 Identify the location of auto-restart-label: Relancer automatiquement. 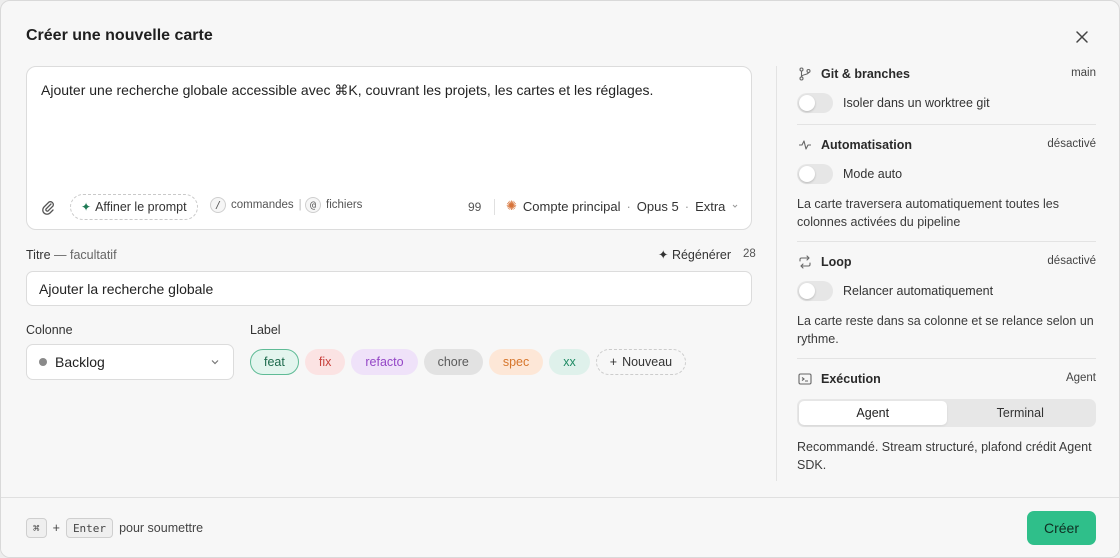
(918, 291).